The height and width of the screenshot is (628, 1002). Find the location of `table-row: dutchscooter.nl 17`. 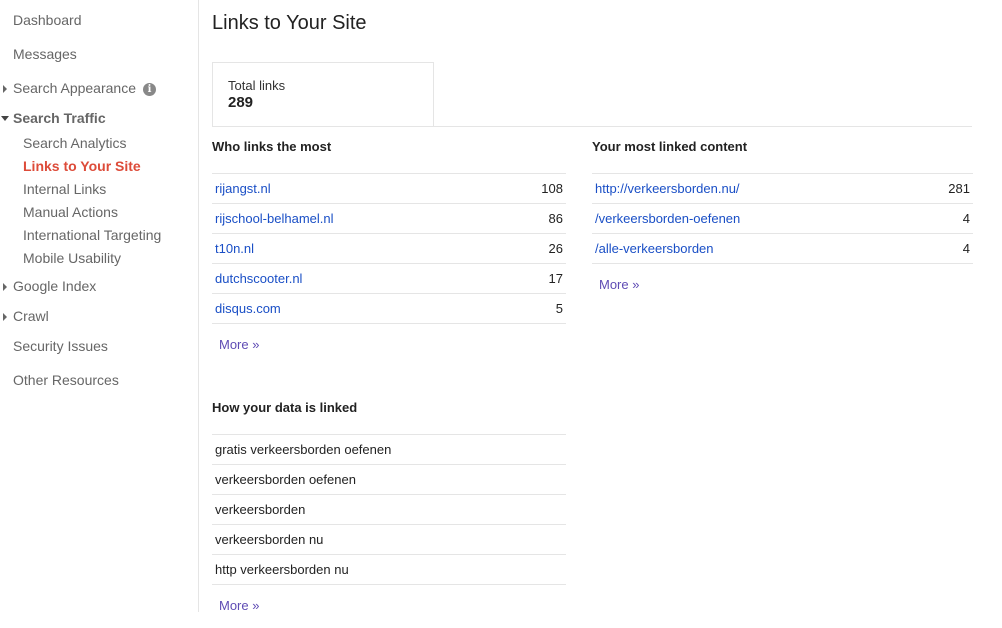

table-row: dutchscooter.nl 17 is located at coordinates (389, 278).